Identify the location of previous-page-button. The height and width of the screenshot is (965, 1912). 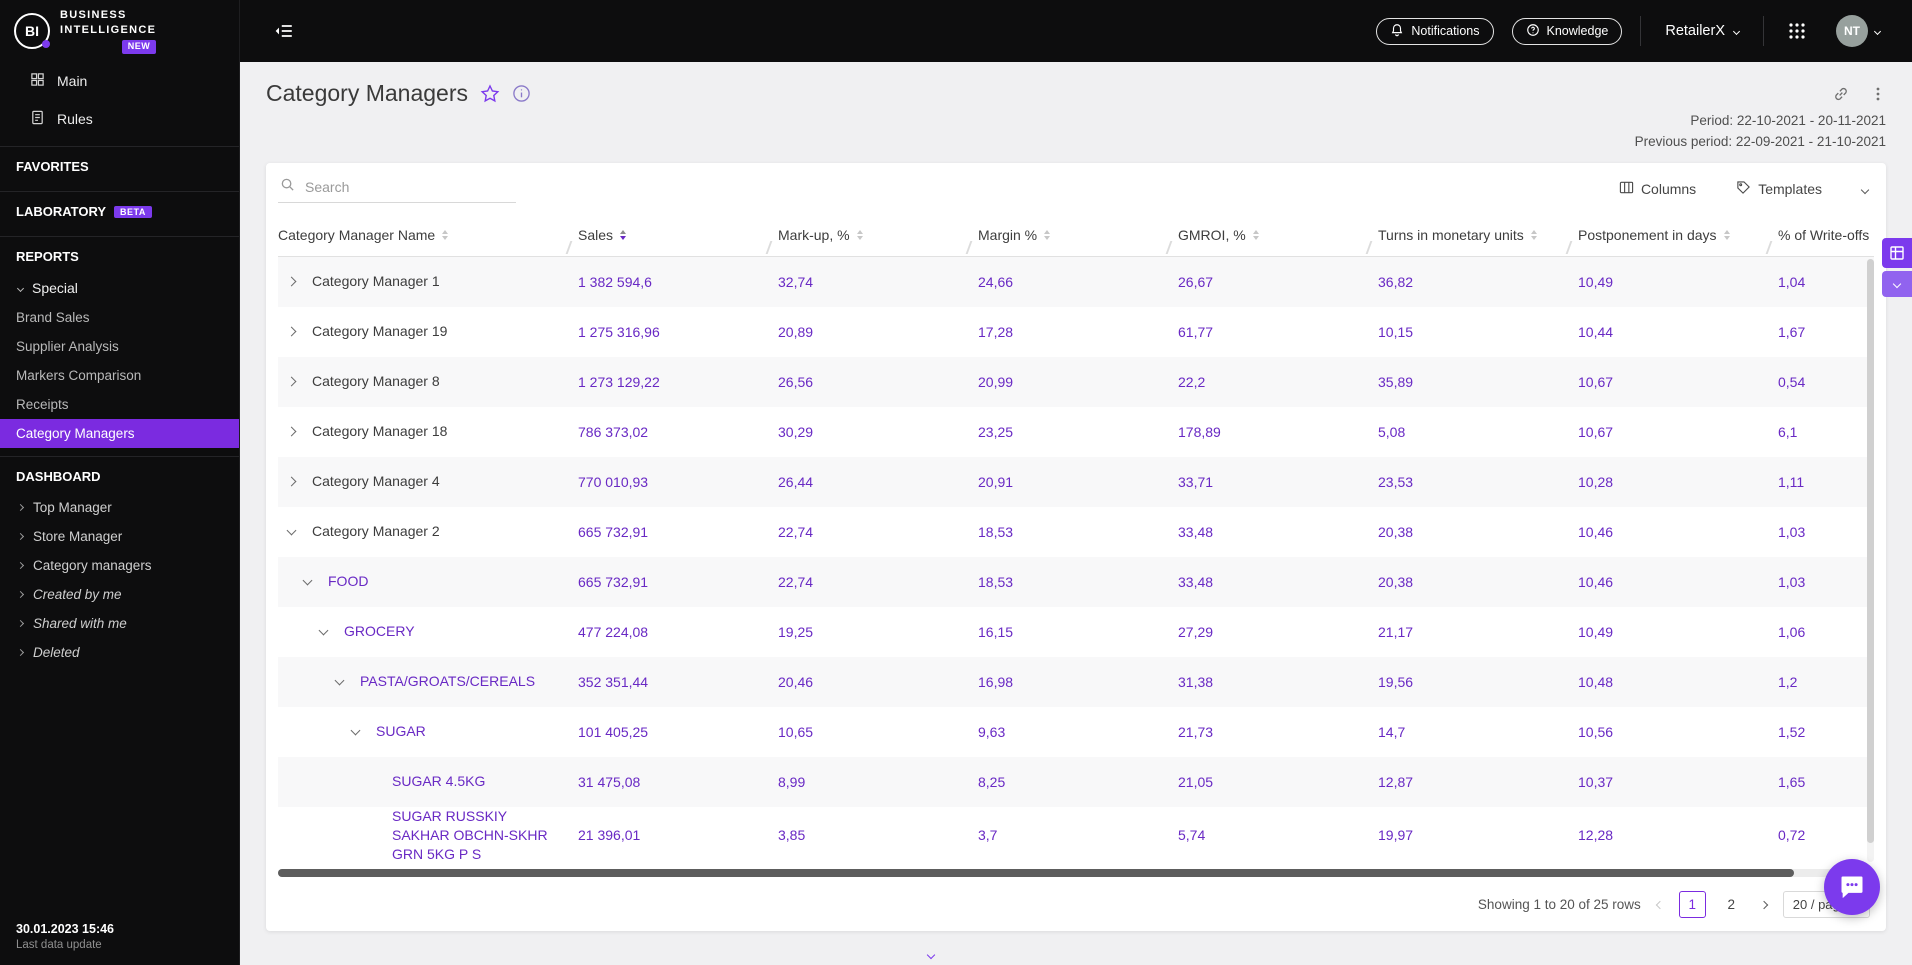
(1660, 905).